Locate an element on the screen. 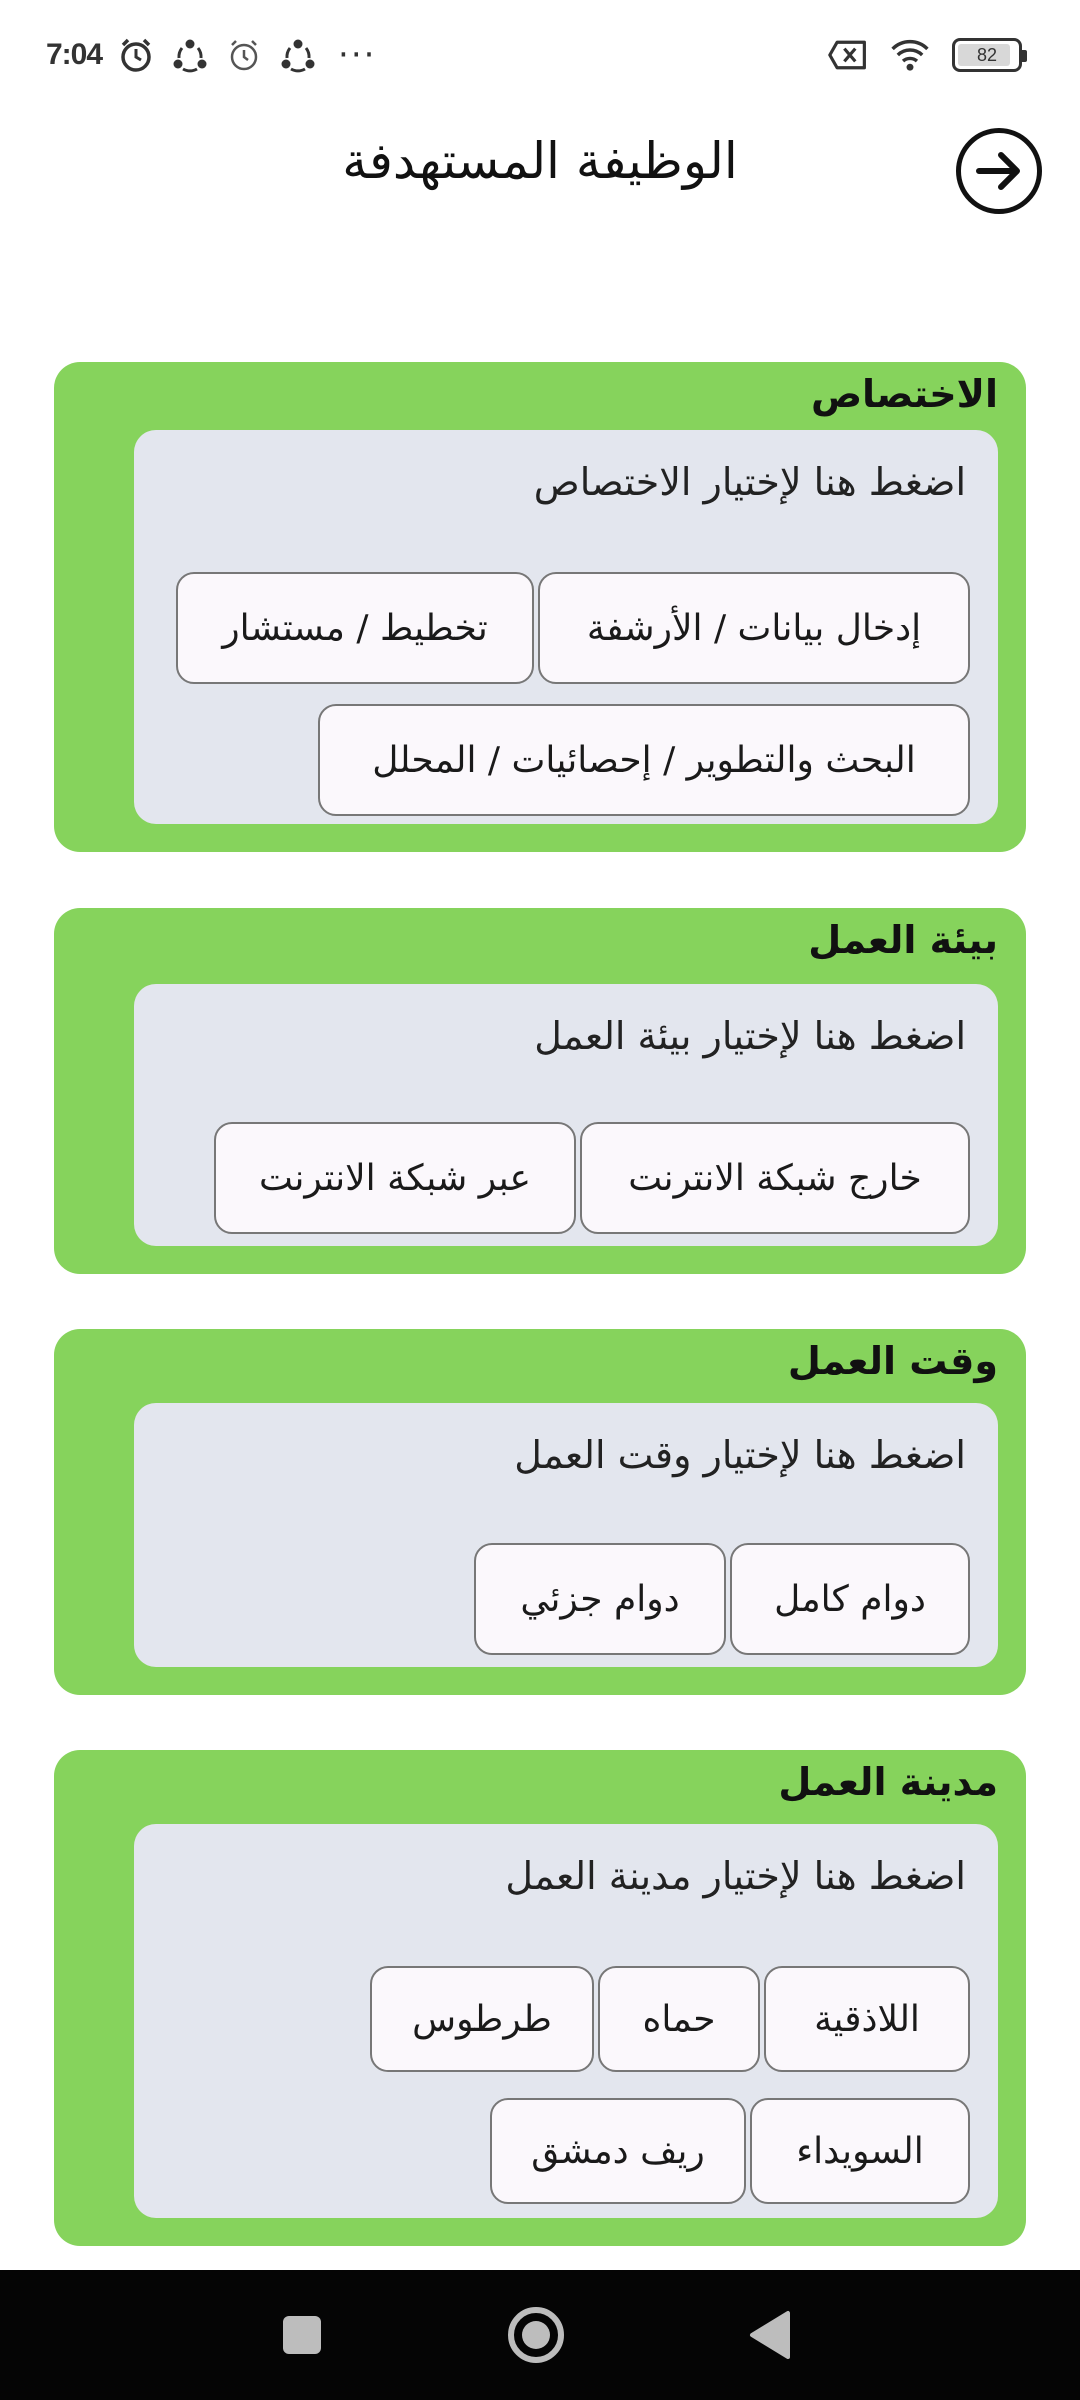  recents-button is located at coordinates (302, 2335).